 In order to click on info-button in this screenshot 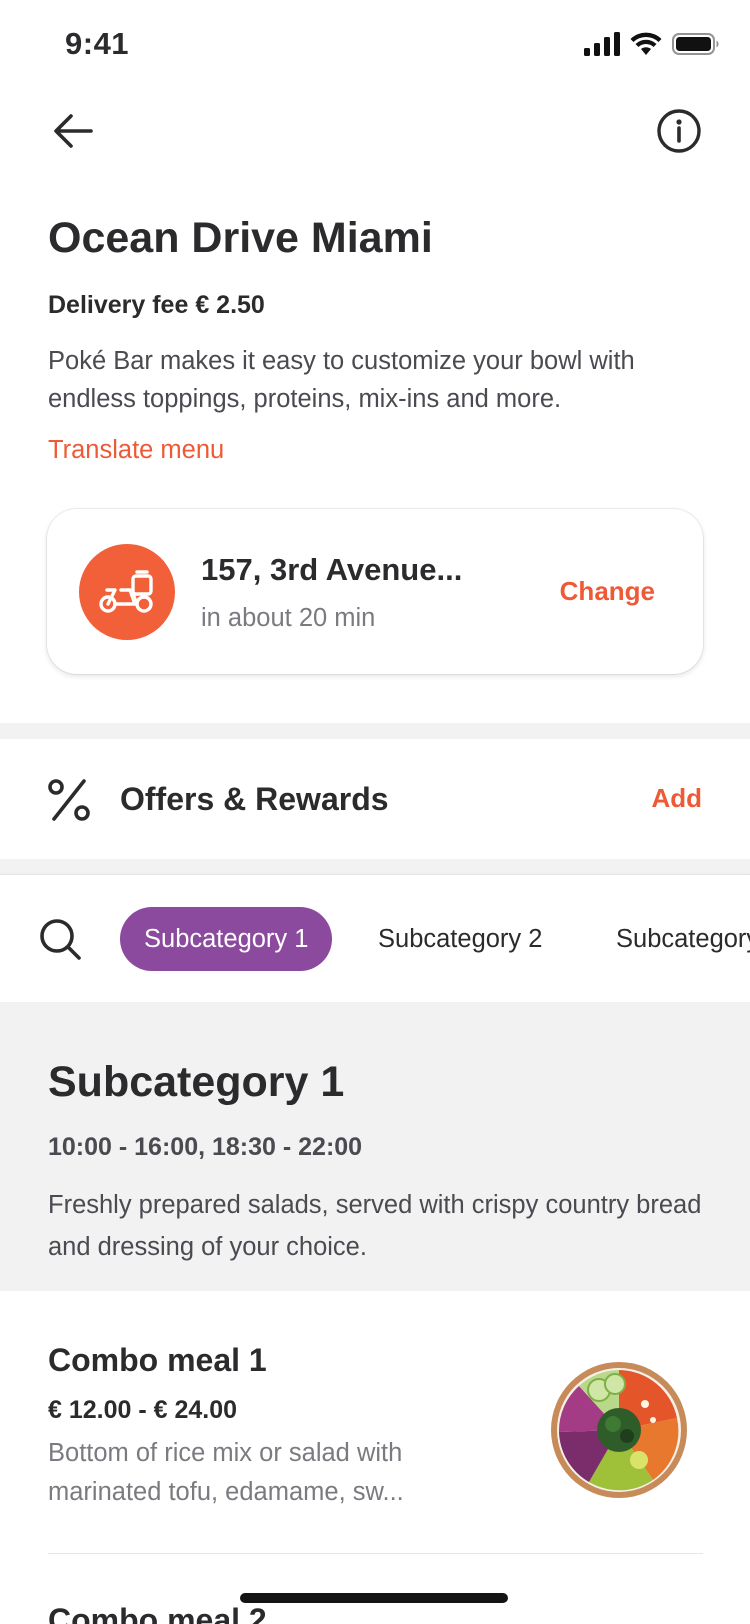, I will do `click(679, 131)`.